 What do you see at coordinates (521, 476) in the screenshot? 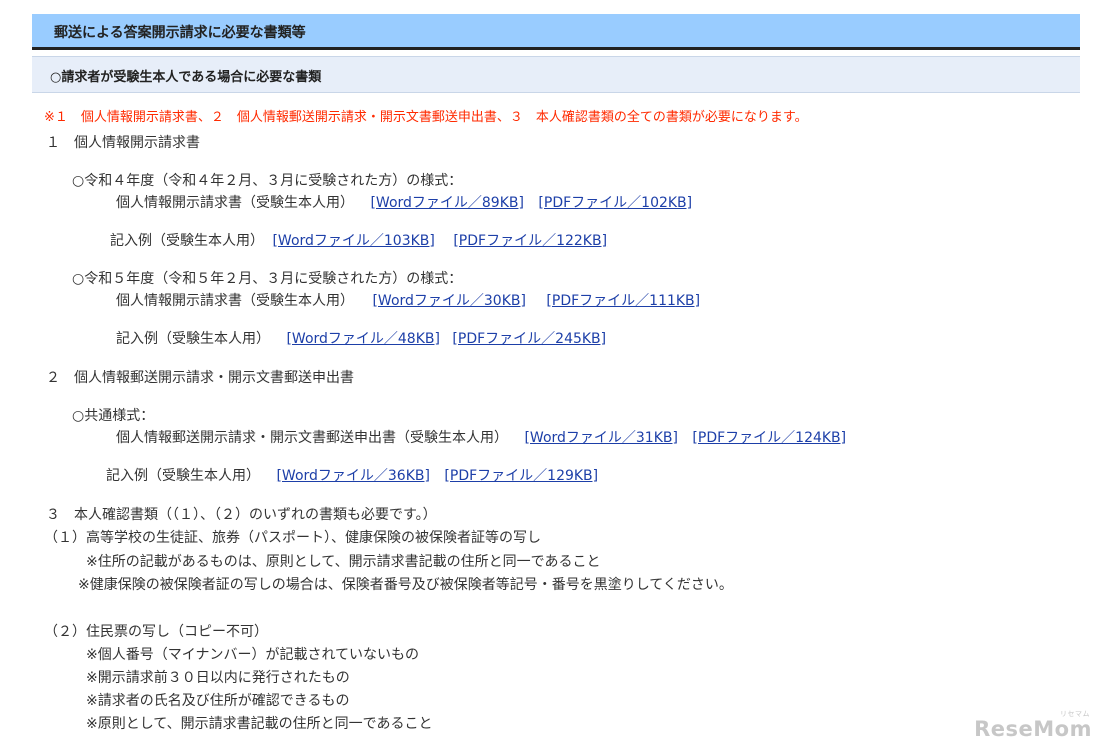
I see `mail-example-pdf-link: [PDFファイル／129KB]` at bounding box center [521, 476].